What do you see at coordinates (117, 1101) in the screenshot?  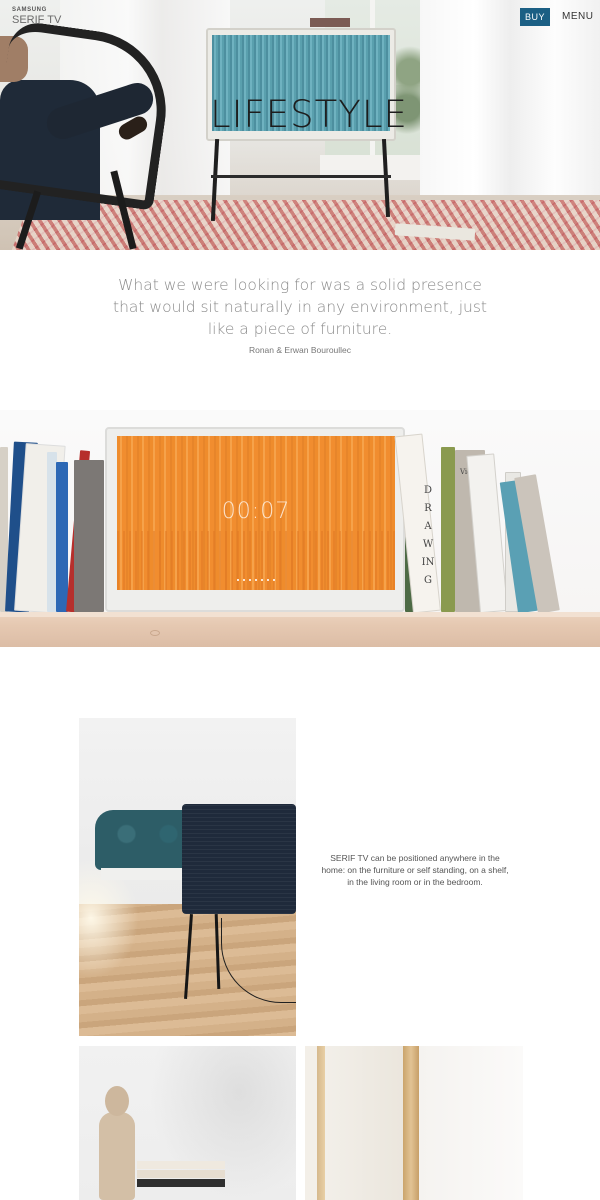 I see `wooden-doll-head` at bounding box center [117, 1101].